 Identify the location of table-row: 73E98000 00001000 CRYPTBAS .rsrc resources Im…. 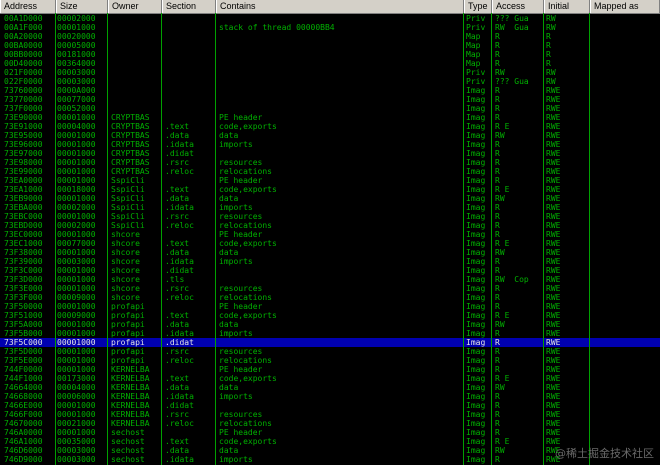
(330, 162).